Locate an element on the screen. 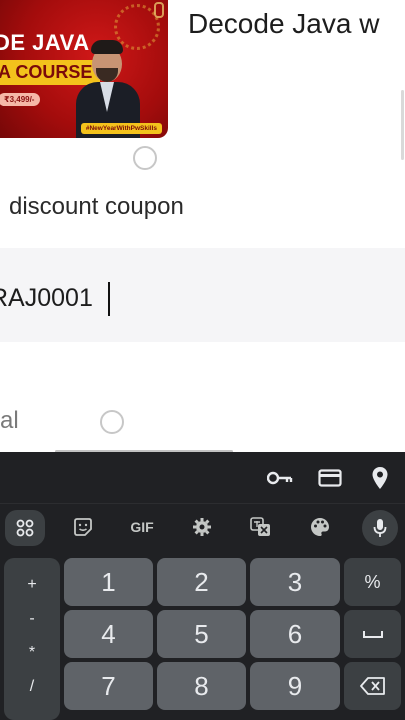  key-3: 3 is located at coordinates (295, 582).